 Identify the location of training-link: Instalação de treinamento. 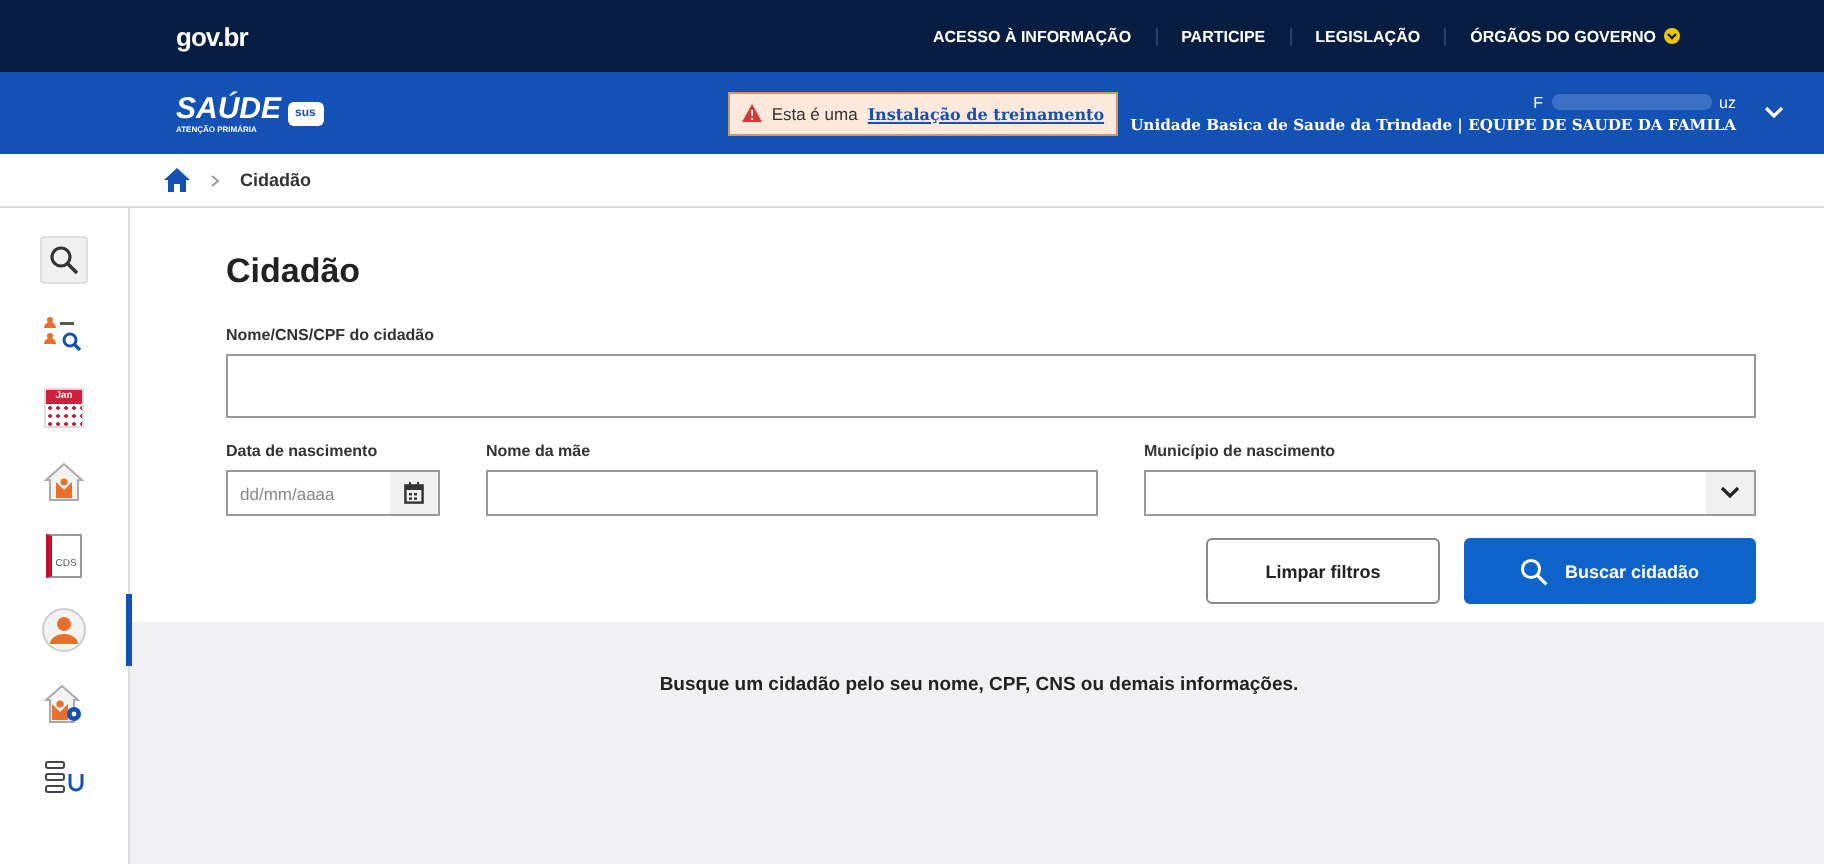
(986, 113).